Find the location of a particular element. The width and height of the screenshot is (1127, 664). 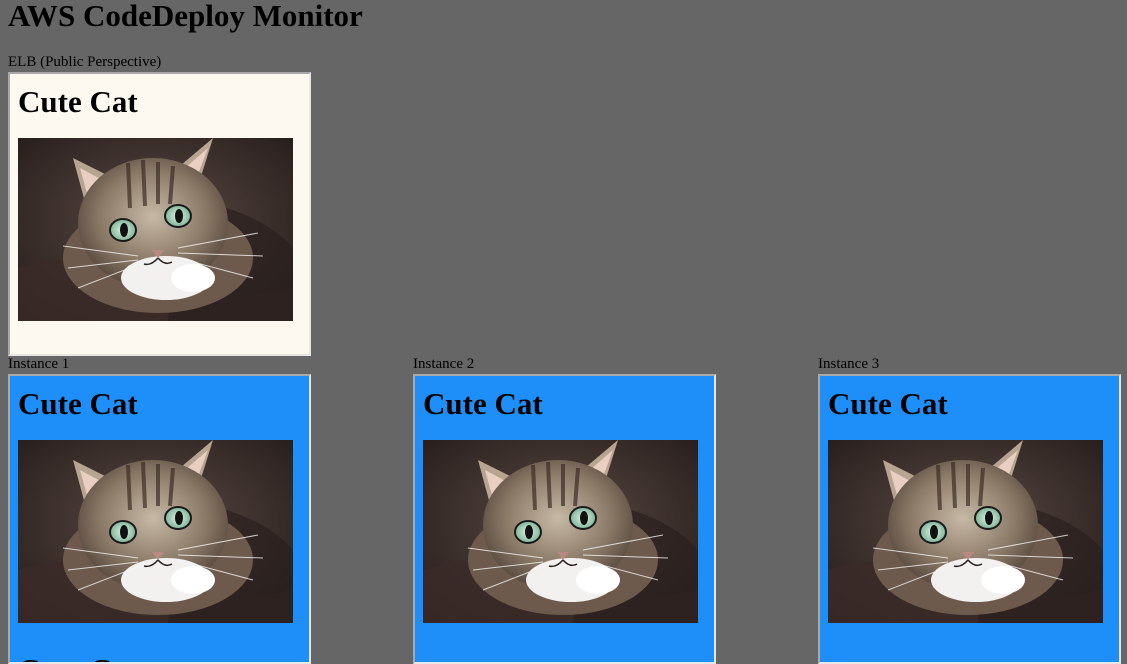

instance-3-frame: Cute Cat is located at coordinates (969, 519).